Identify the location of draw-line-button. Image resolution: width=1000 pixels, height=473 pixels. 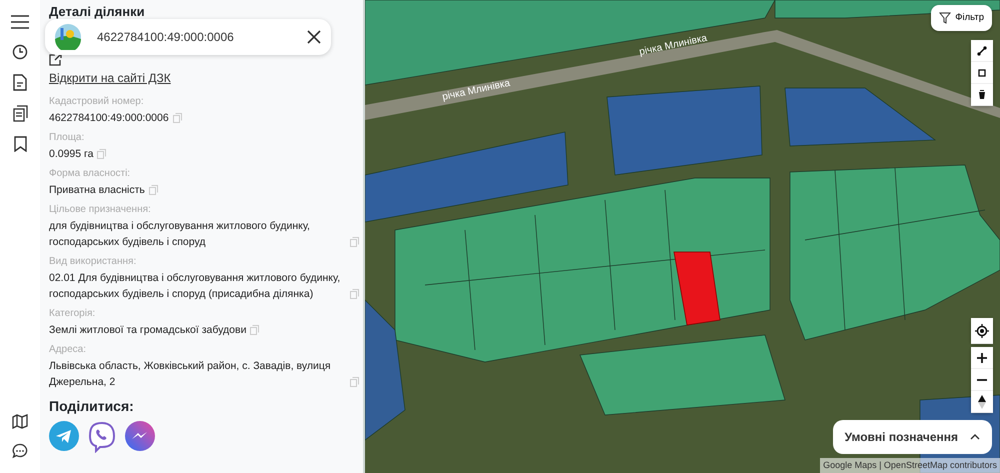
(982, 51).